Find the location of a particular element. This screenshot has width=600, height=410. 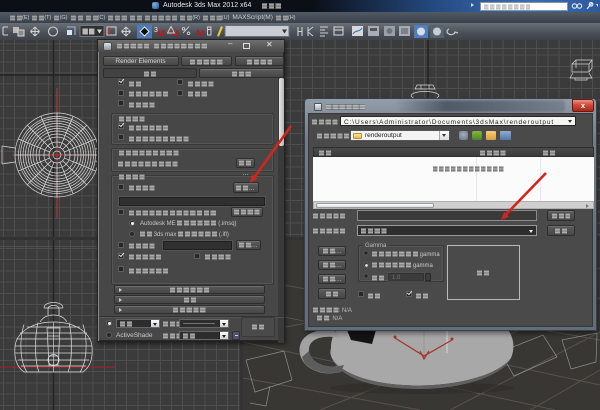

svg-text: 3 is located at coordinates (156, 30).